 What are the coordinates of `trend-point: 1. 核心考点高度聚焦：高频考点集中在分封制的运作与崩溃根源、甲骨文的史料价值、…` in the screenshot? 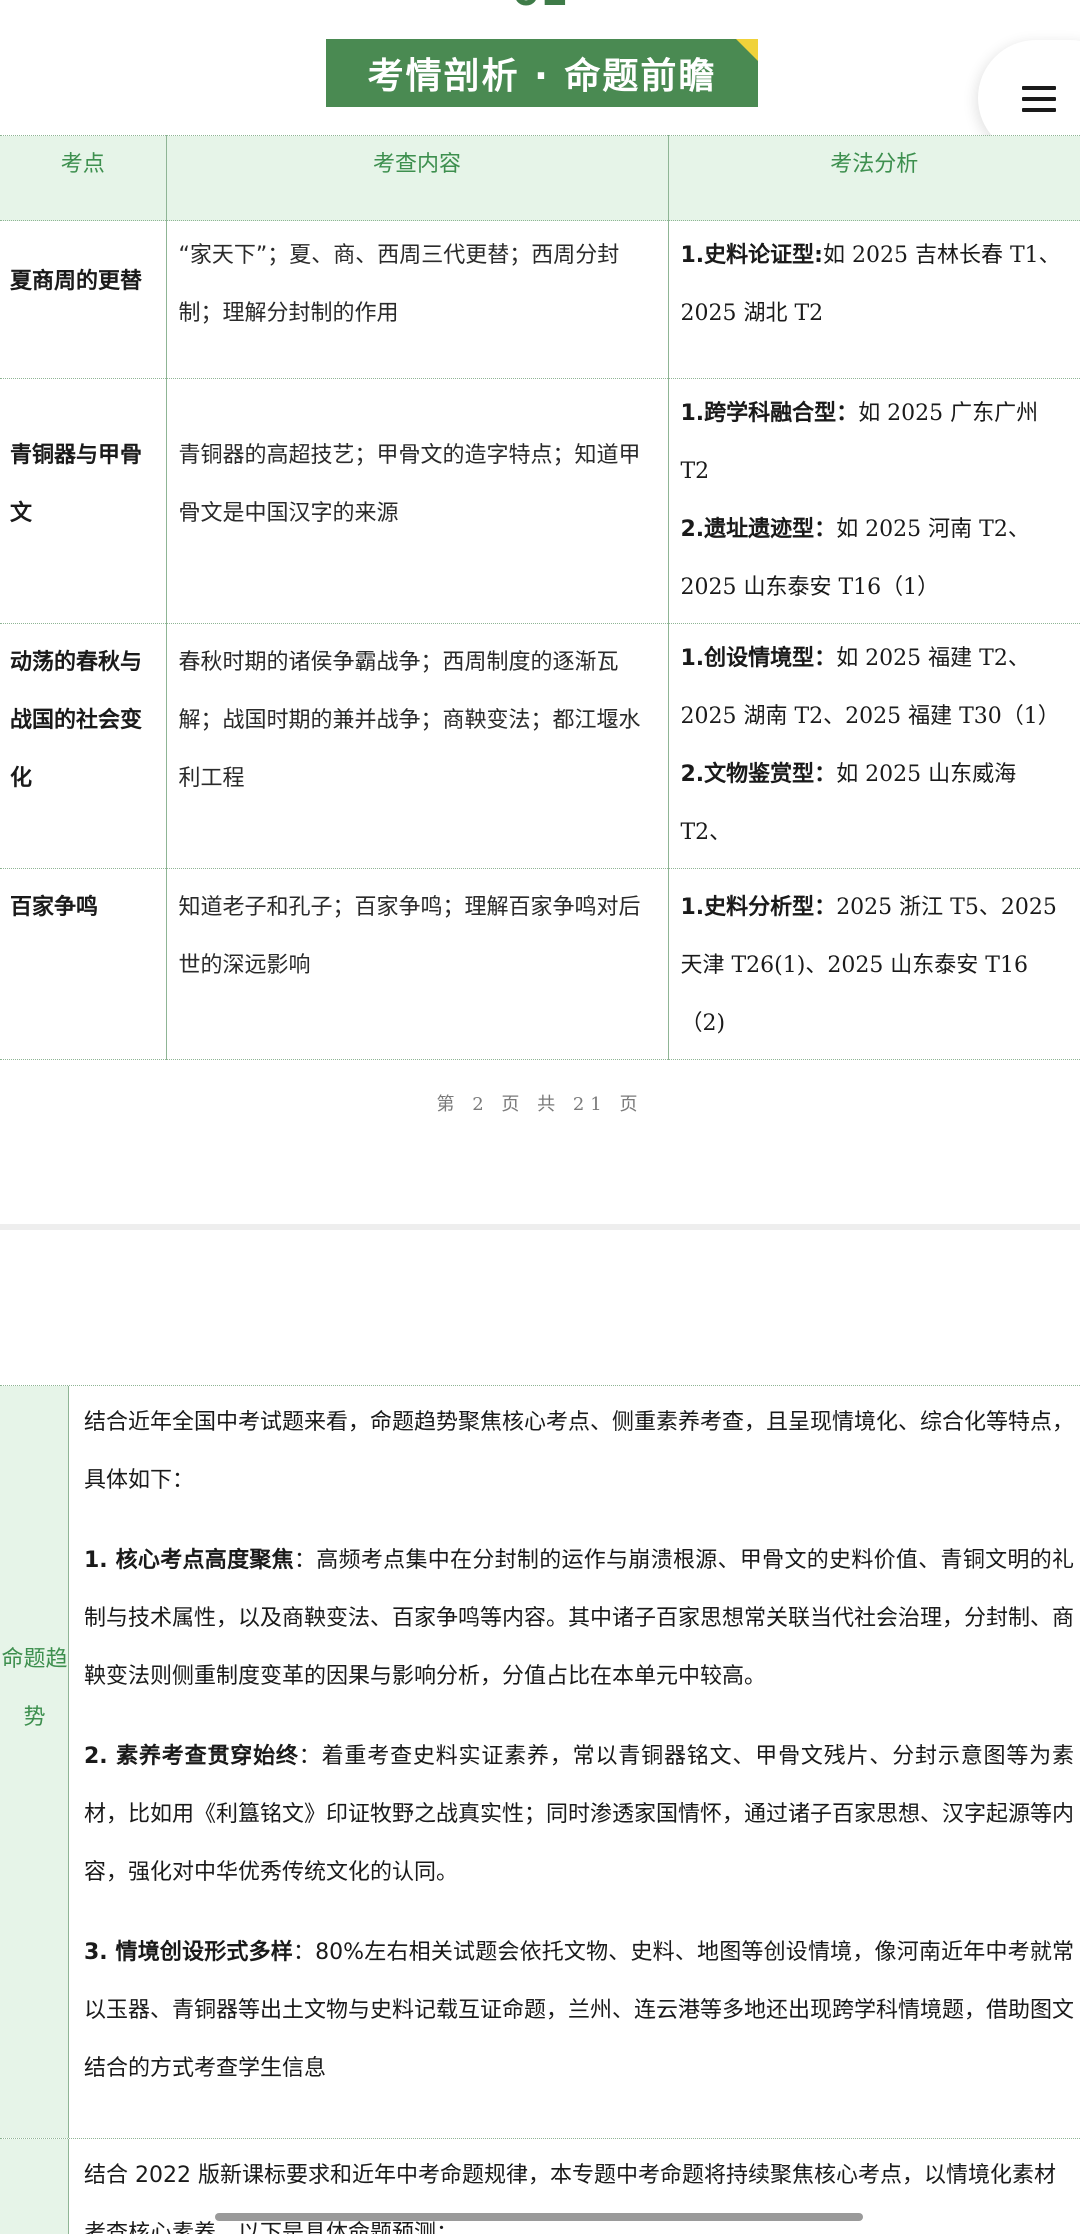 It's located at (579, 1619).